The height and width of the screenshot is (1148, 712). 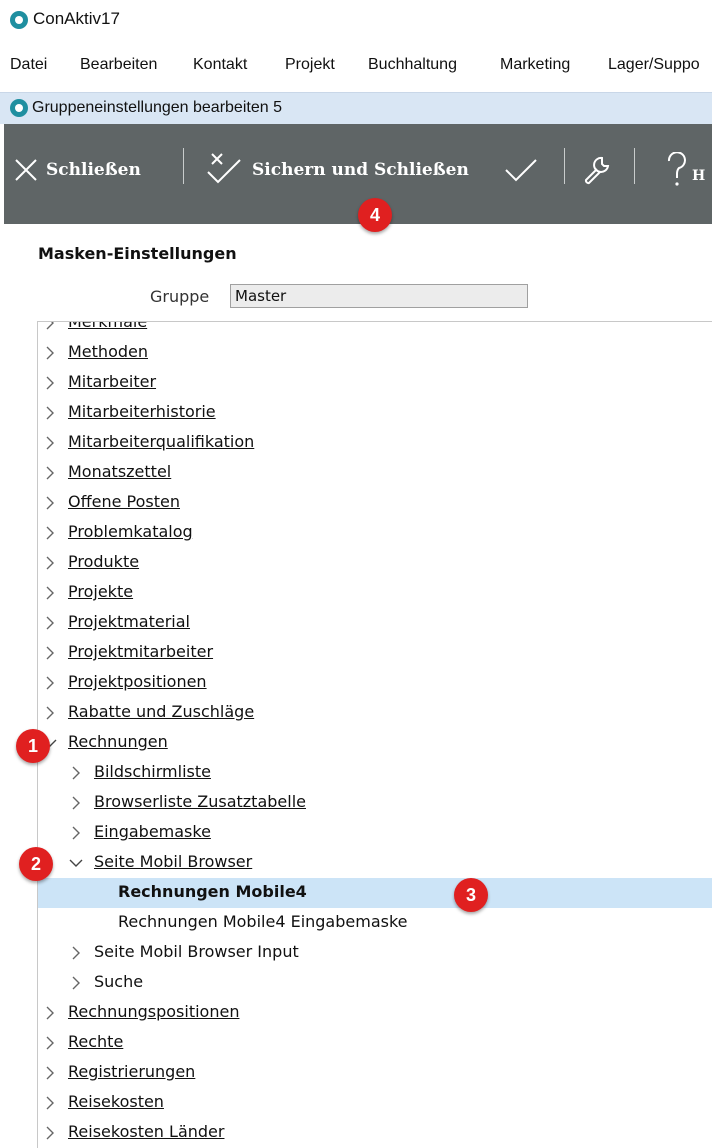 I want to click on tree-item-seite-mobil-browser-input: Seite Mobil Browser Input, so click(x=375, y=953).